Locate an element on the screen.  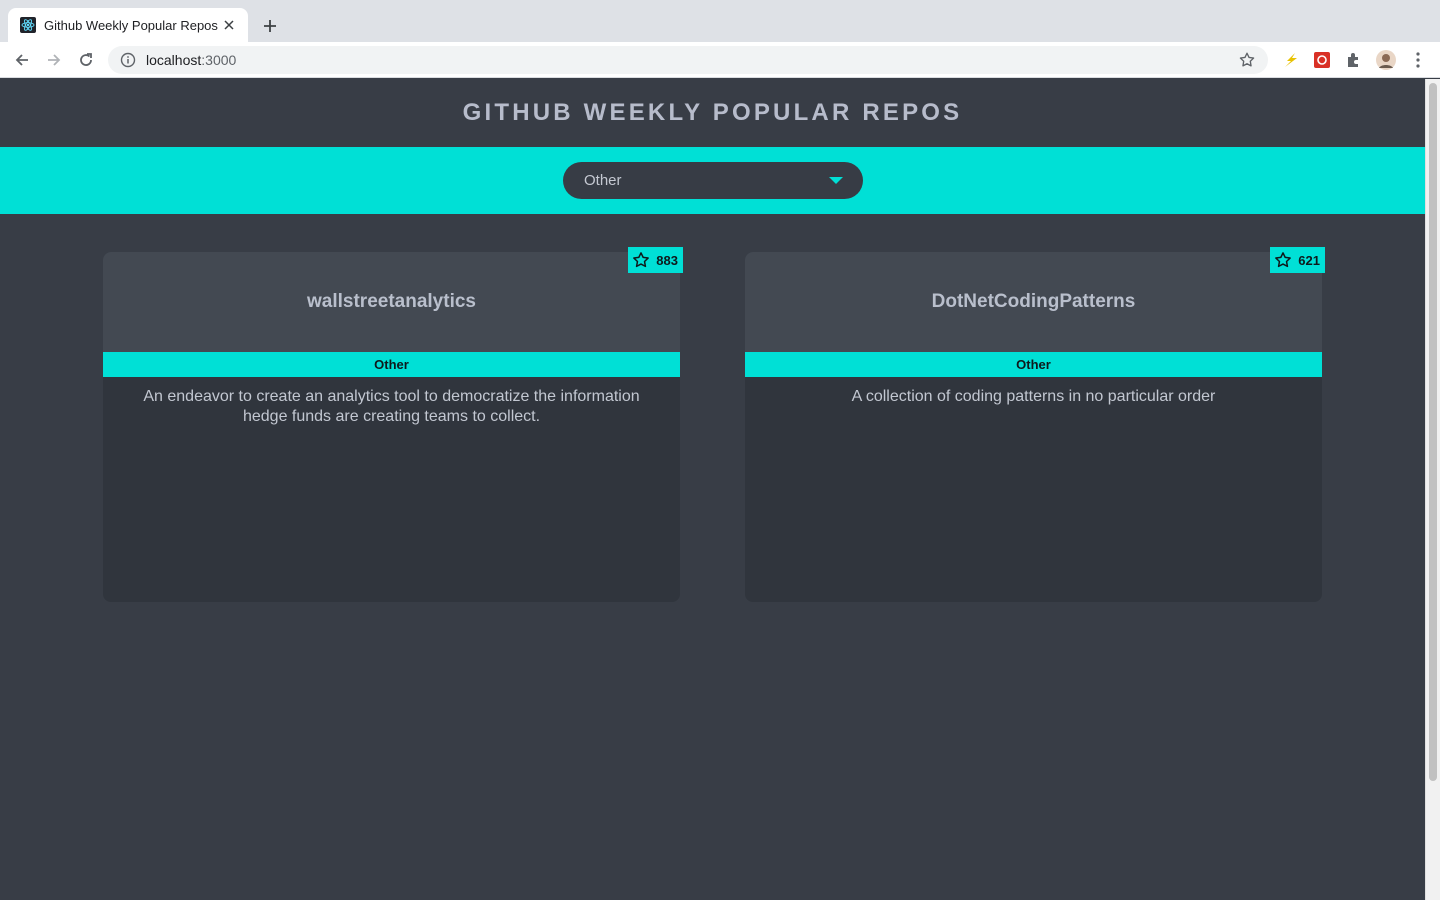
url-text: localhost:3000 is located at coordinates (692, 60).